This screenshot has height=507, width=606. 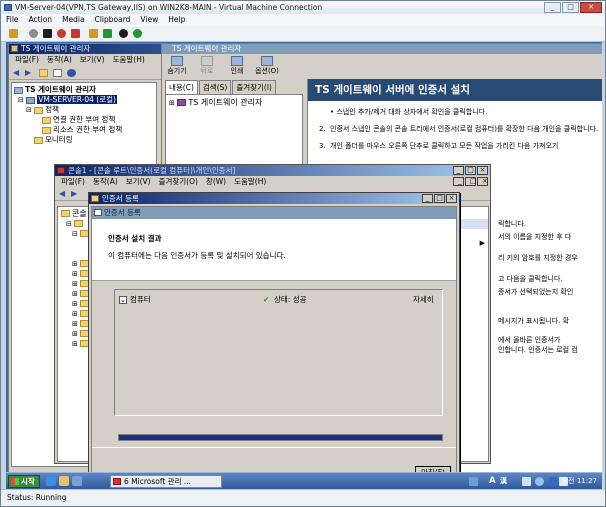 What do you see at coordinates (304, 480) in the screenshot?
I see `taskbar: 시작 6 Microsoft 관리 ... A 漢 오전 11:27` at bounding box center [304, 480].